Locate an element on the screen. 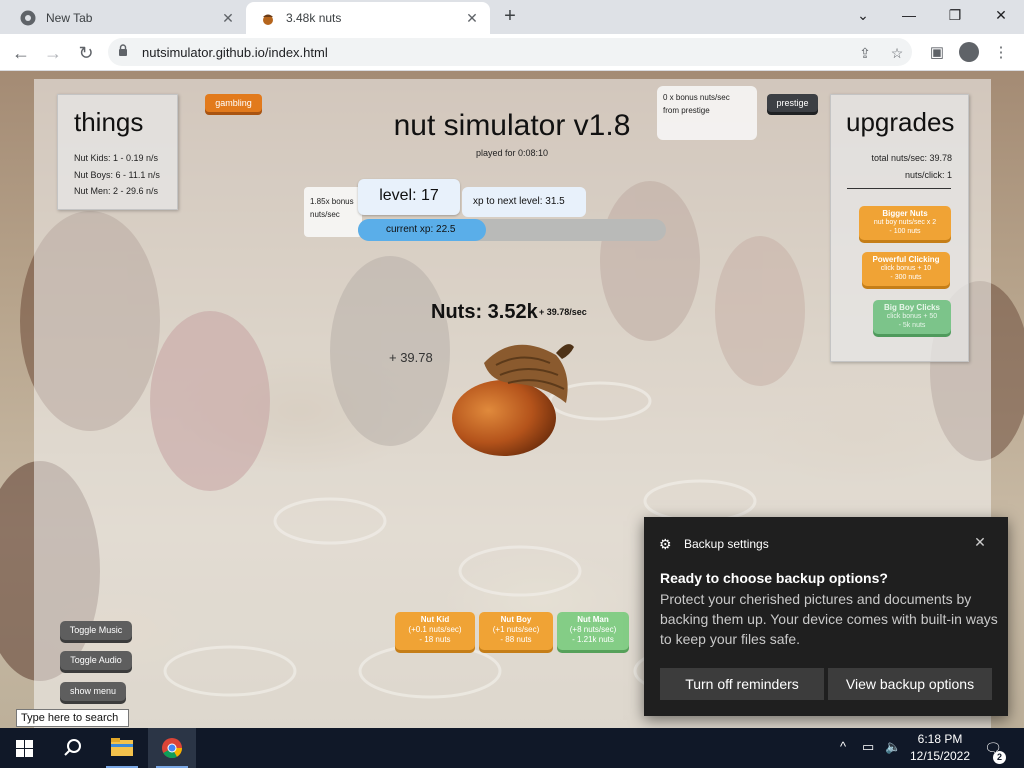 The height and width of the screenshot is (768, 1024). nut-boys-stat: Nut Boys: 6 - 11.1 n/s is located at coordinates (117, 175).